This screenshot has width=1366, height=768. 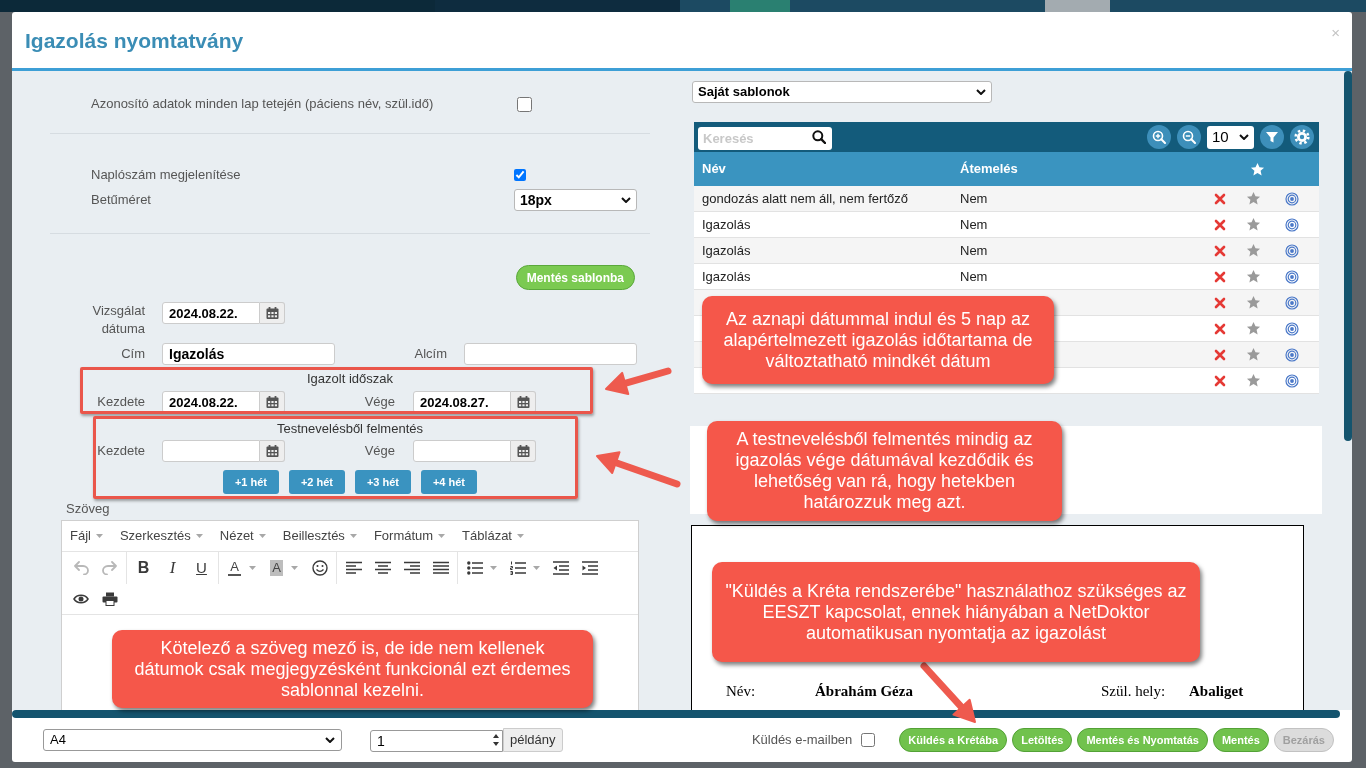 What do you see at coordinates (714, 169) in the screenshot?
I see `column-header: Név` at bounding box center [714, 169].